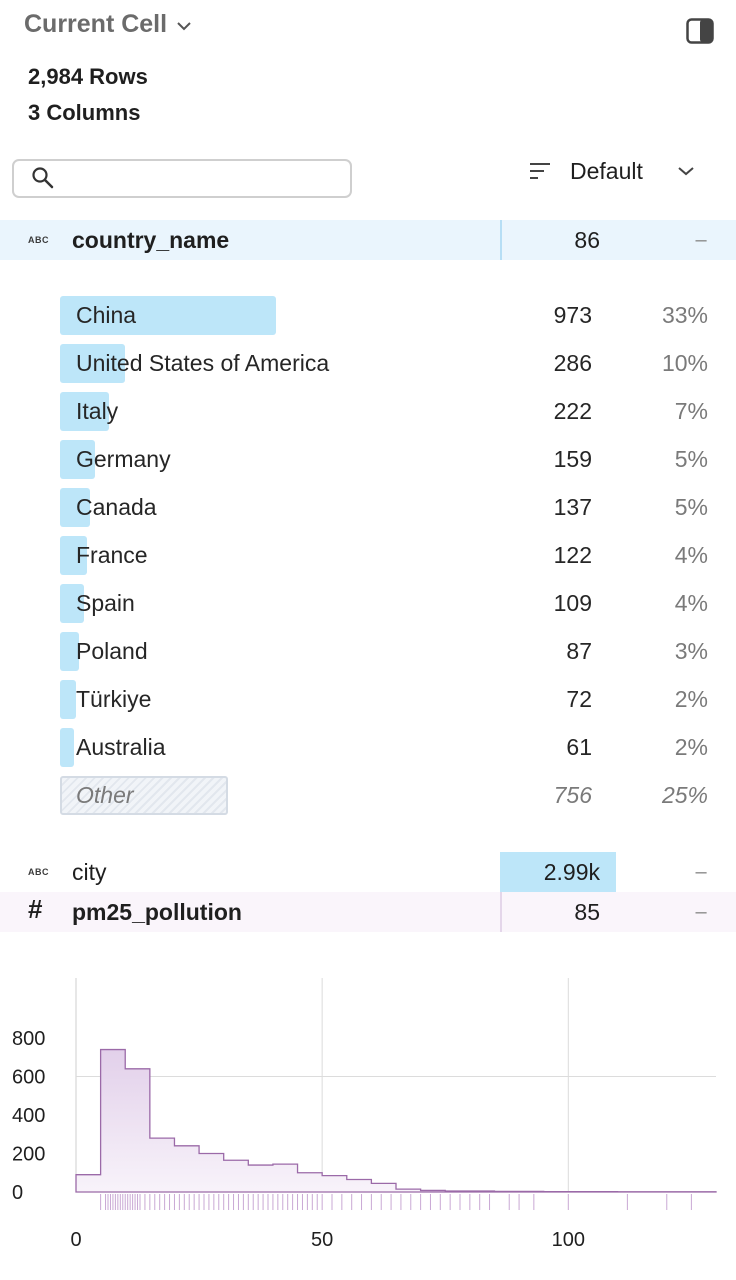  Describe the element at coordinates (390, 748) in the screenshot. I see `value-row: Australia 61 2%` at that location.